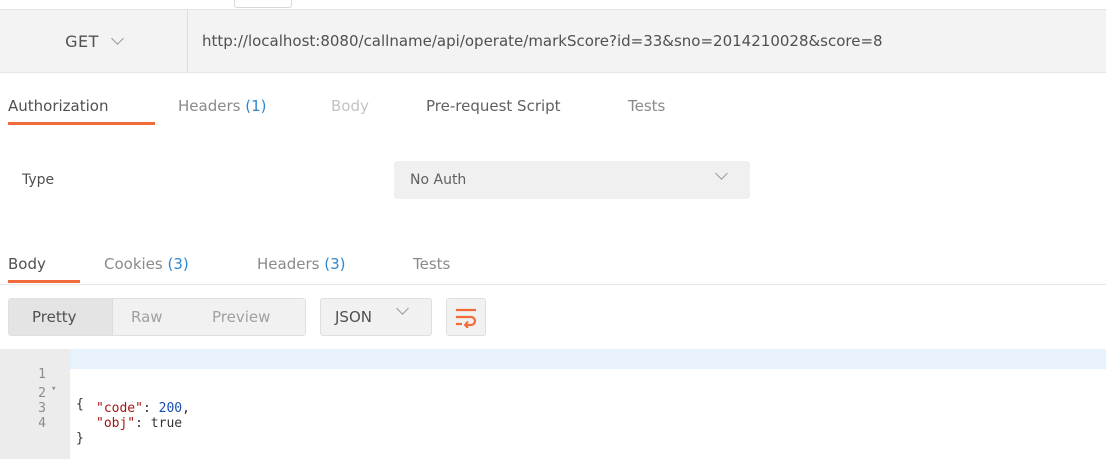 The height and width of the screenshot is (461, 1106). I want to click on tab-label: Cookies, so click(133, 264).